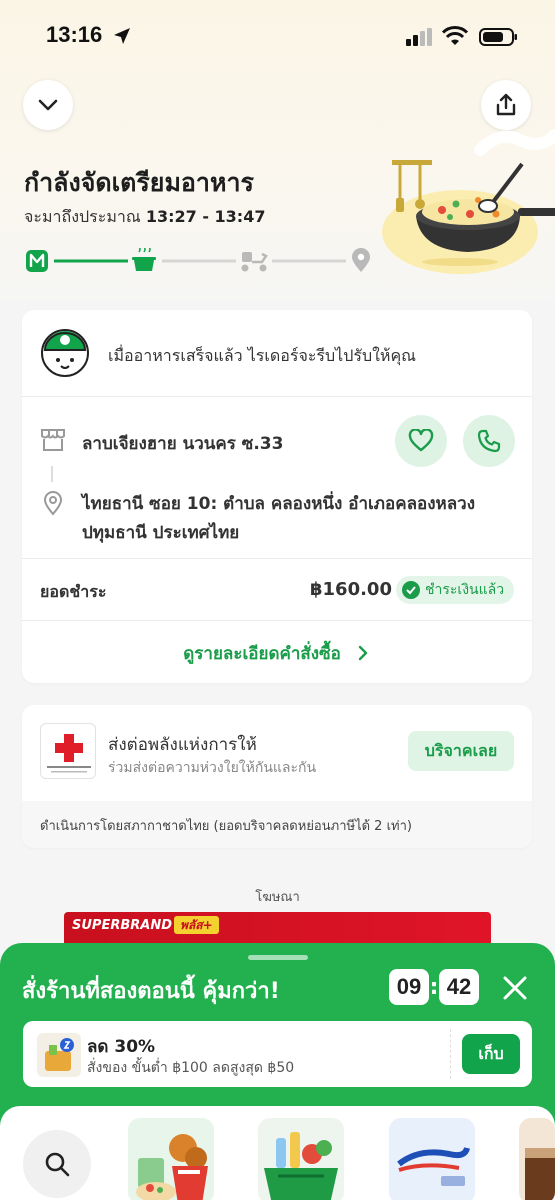 Image resolution: width=555 pixels, height=1200 pixels. Describe the element at coordinates (198, 260) in the screenshot. I see `order-progress-tracker` at that location.